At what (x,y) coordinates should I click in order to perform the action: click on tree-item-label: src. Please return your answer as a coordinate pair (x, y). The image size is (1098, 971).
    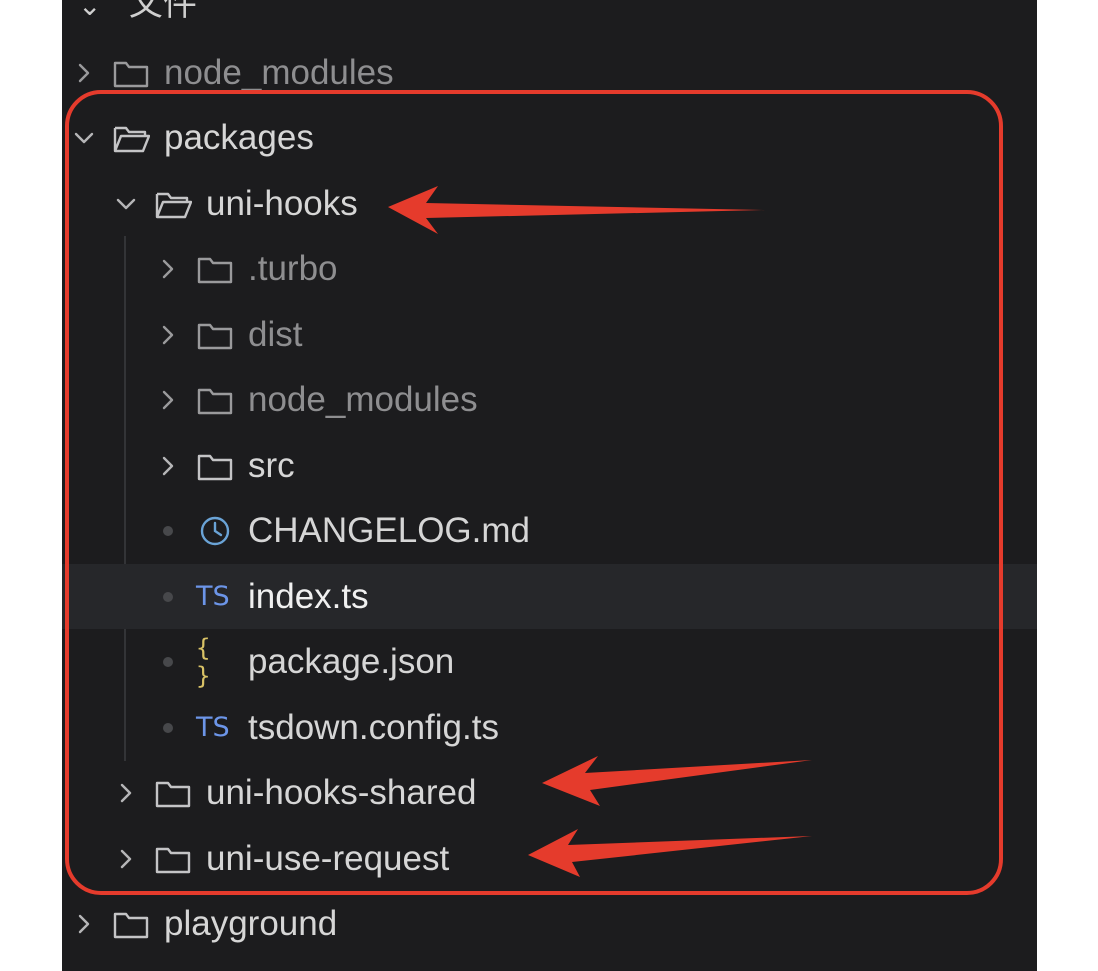
    Looking at the image, I should click on (271, 465).